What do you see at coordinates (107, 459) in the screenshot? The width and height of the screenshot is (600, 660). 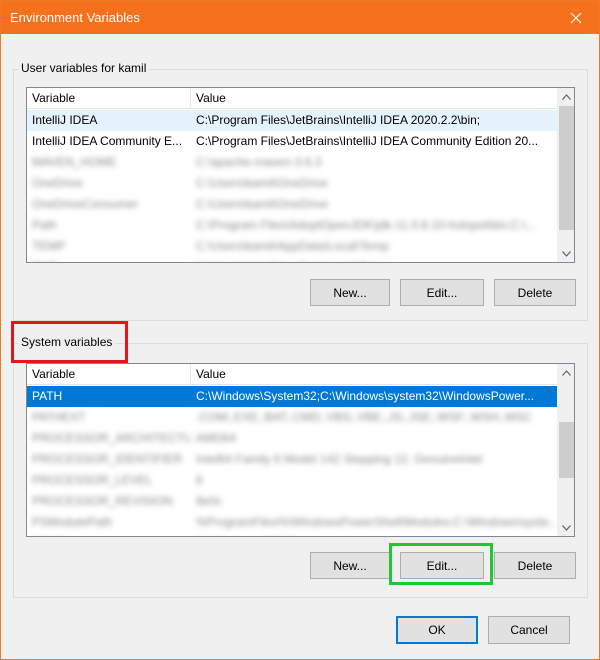 I see `variable-name-cell: PROCESSOR_IDENTIFIER` at bounding box center [107, 459].